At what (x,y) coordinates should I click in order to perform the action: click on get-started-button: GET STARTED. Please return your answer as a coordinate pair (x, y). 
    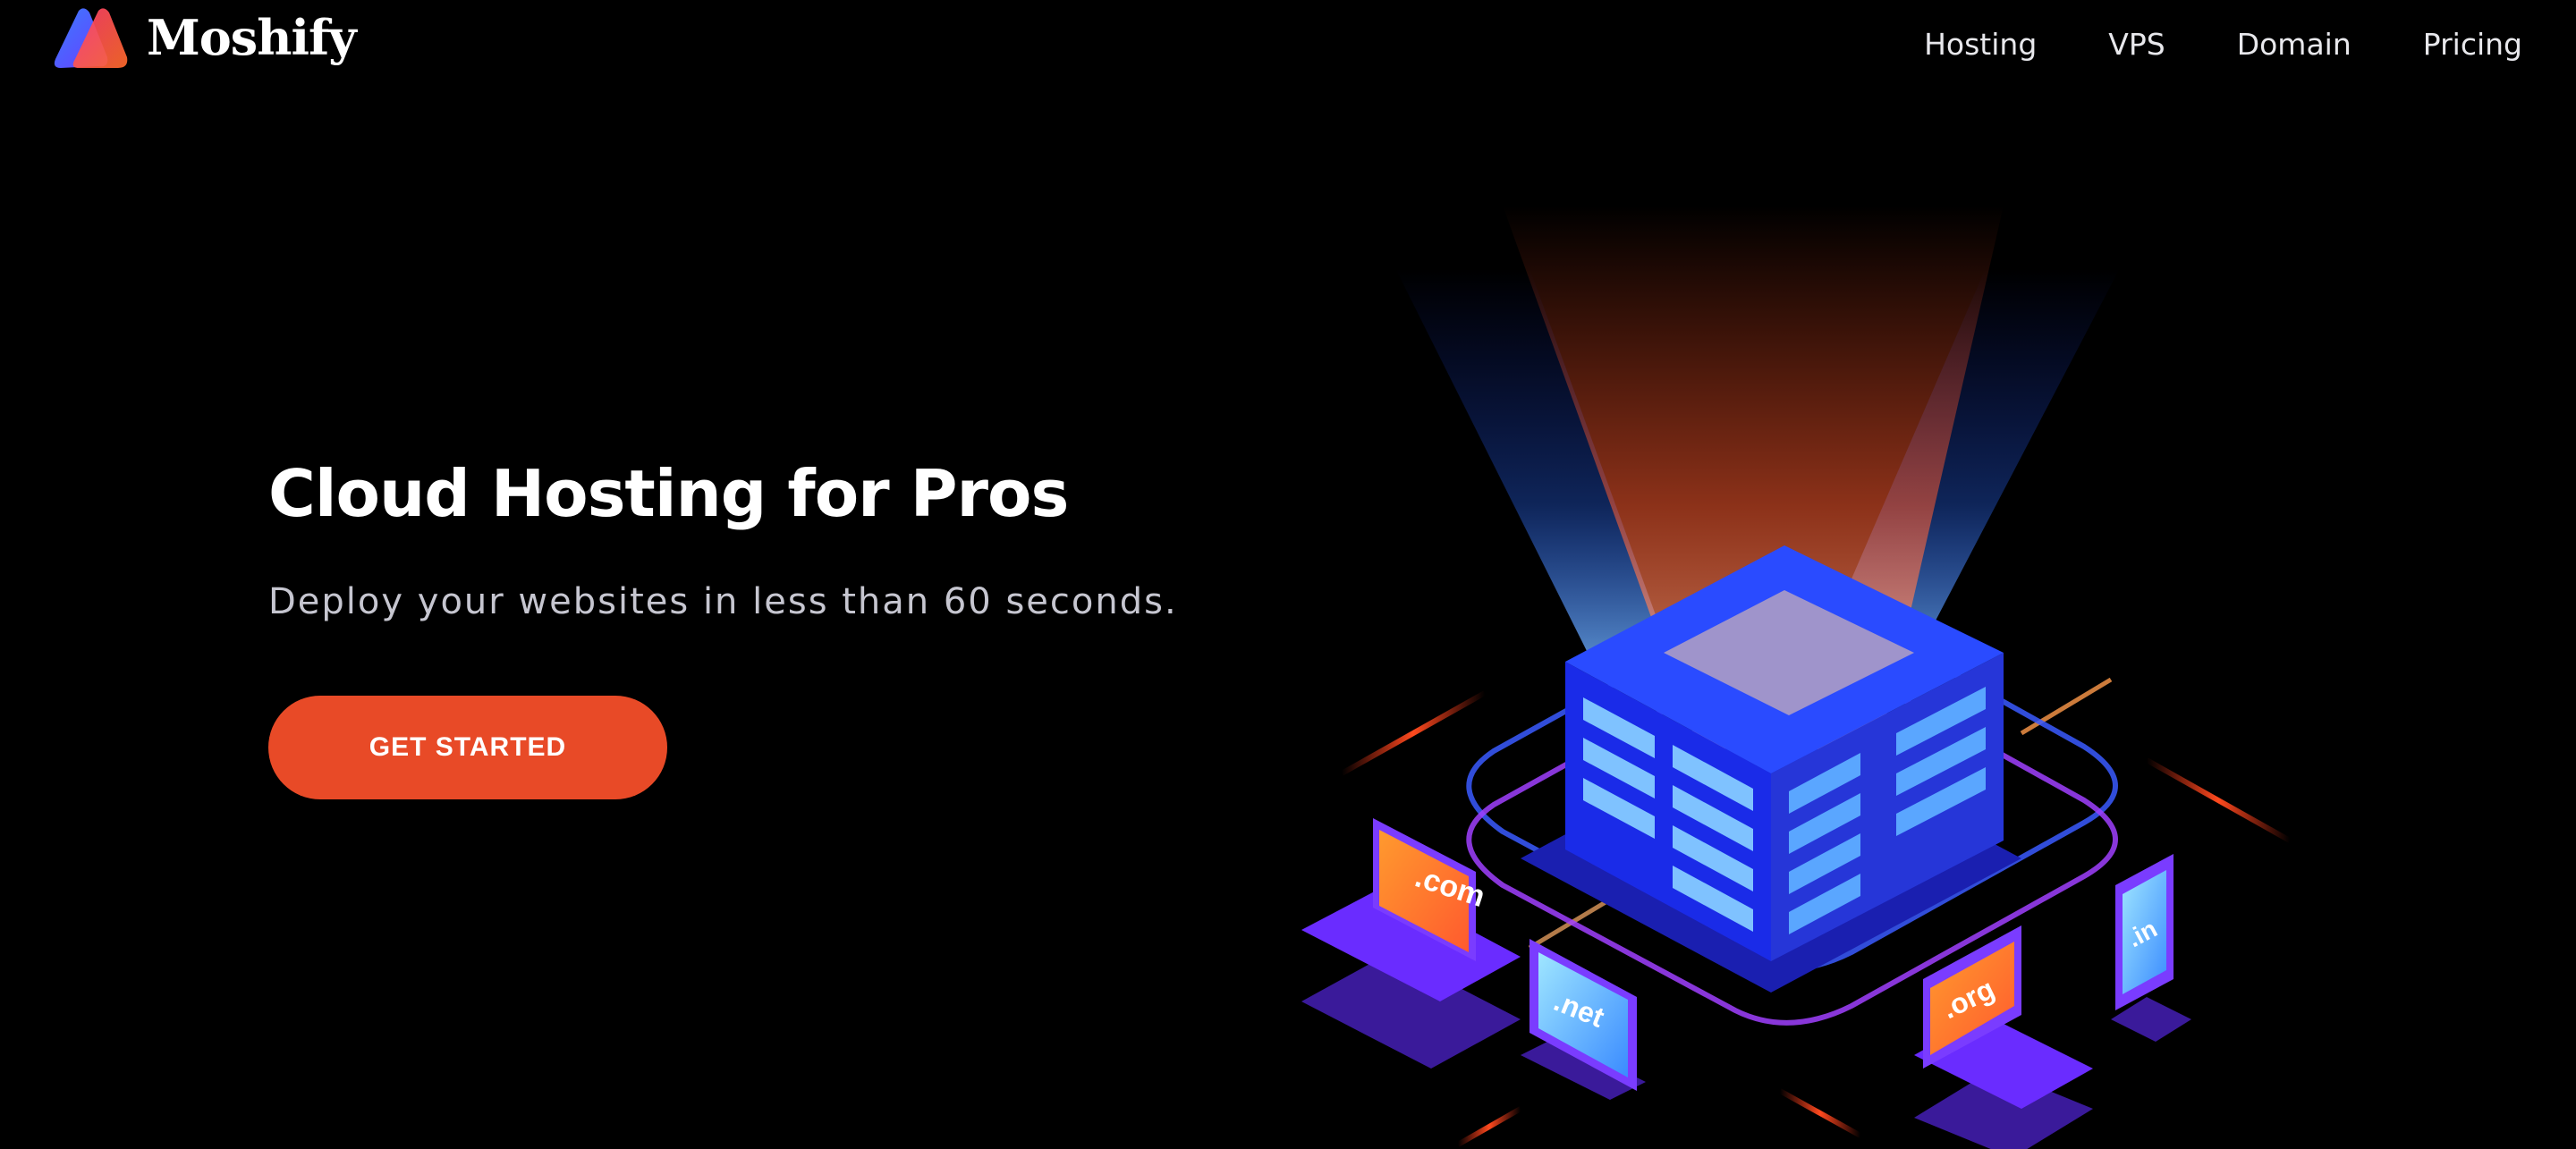
    Looking at the image, I should click on (467, 747).